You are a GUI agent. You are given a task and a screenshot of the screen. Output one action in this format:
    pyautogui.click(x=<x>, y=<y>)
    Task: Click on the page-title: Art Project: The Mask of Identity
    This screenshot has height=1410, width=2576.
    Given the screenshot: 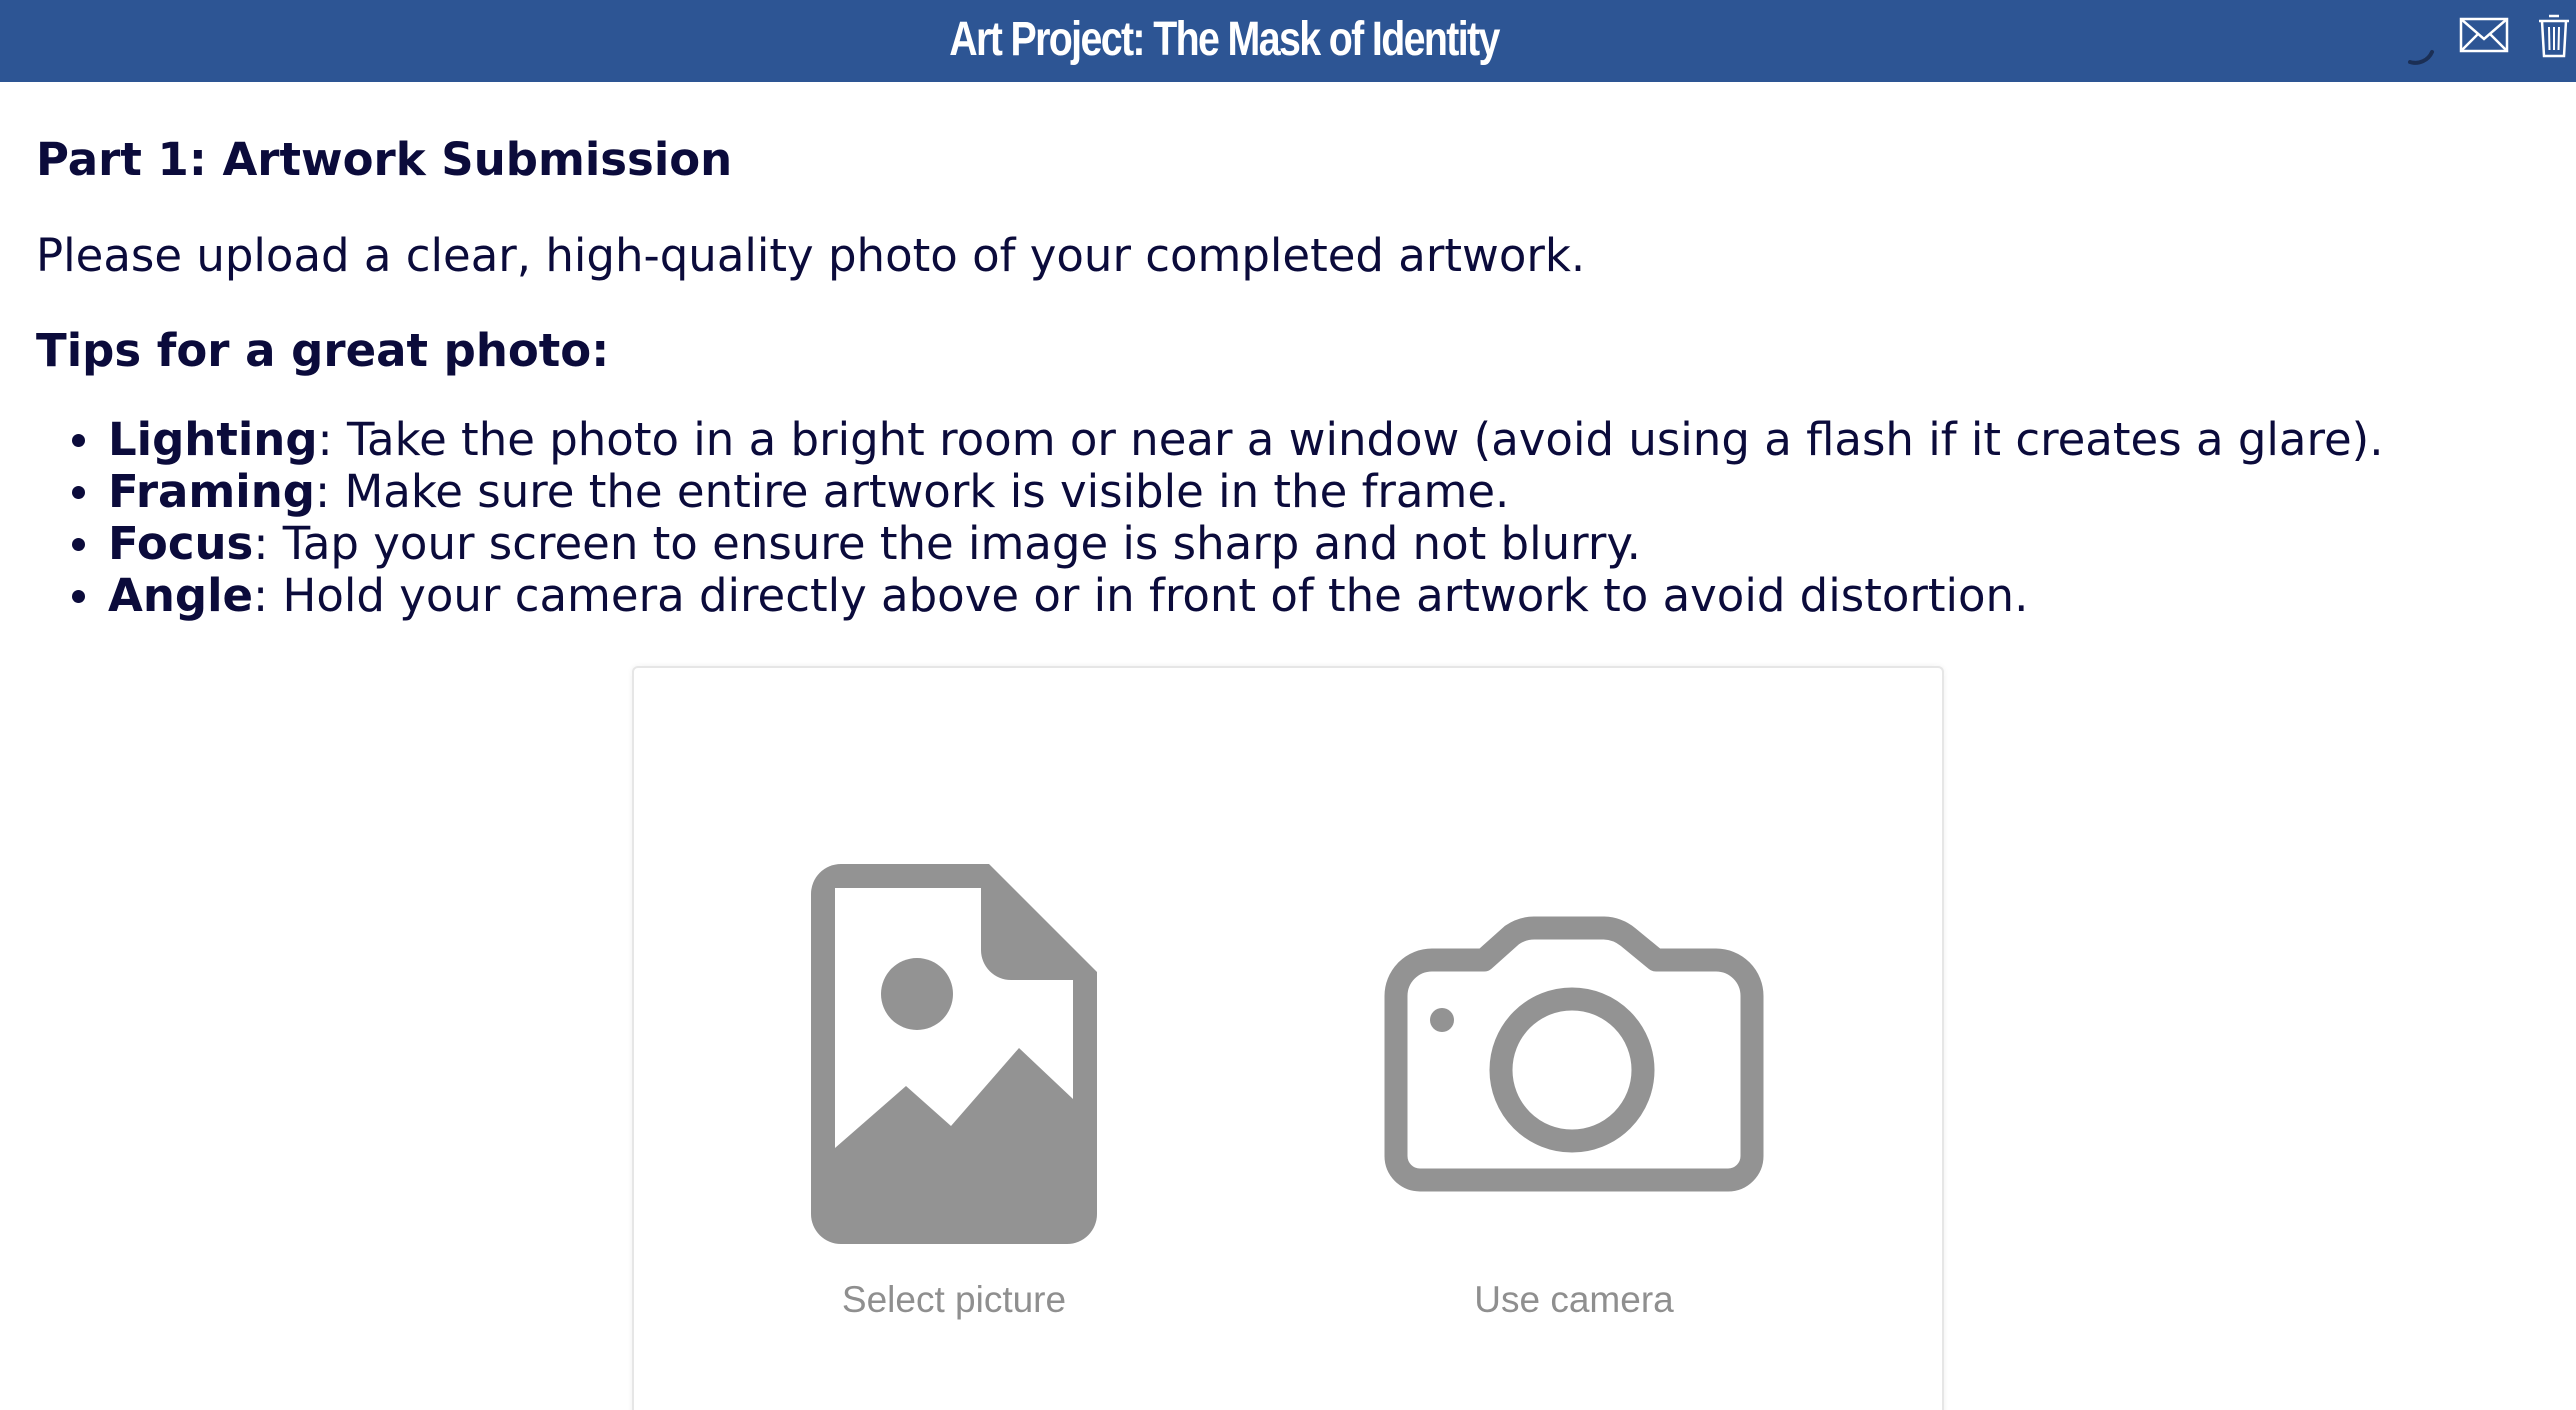 What is the action you would take?
    pyautogui.click(x=1224, y=39)
    